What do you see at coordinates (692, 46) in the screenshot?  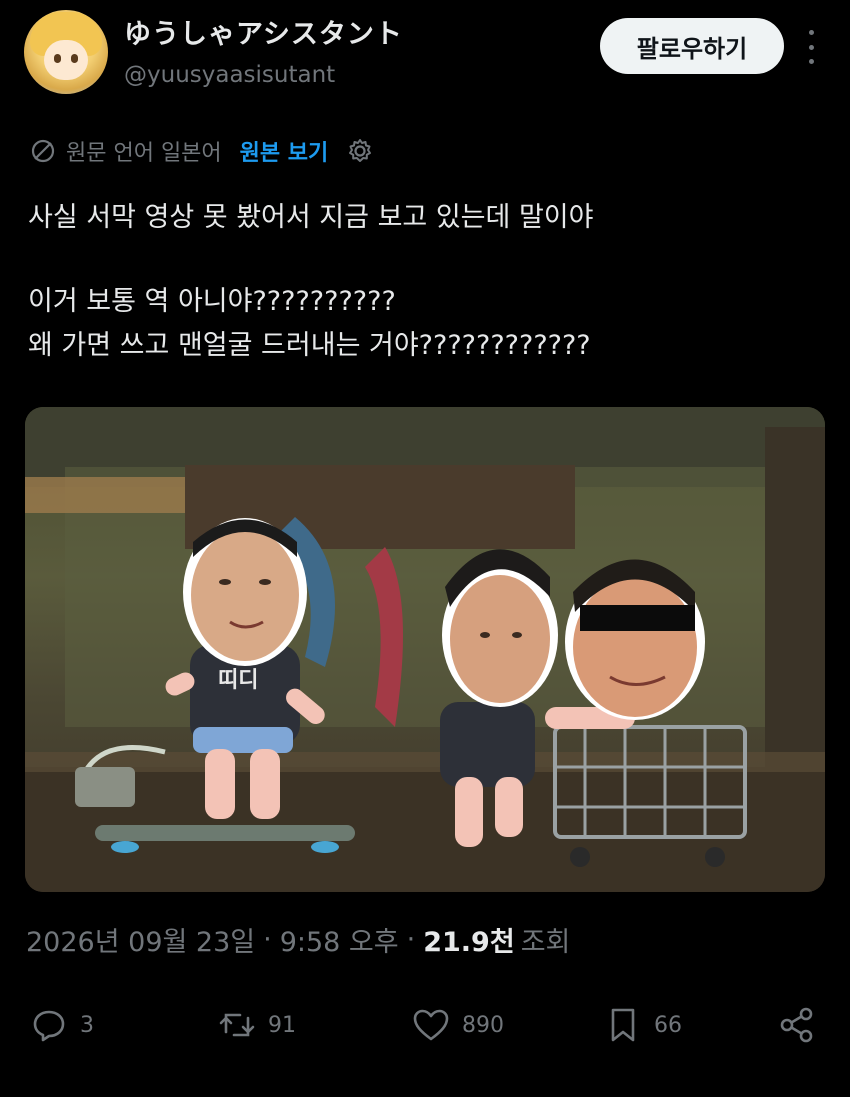 I see `follow-button: 팔로우하기` at bounding box center [692, 46].